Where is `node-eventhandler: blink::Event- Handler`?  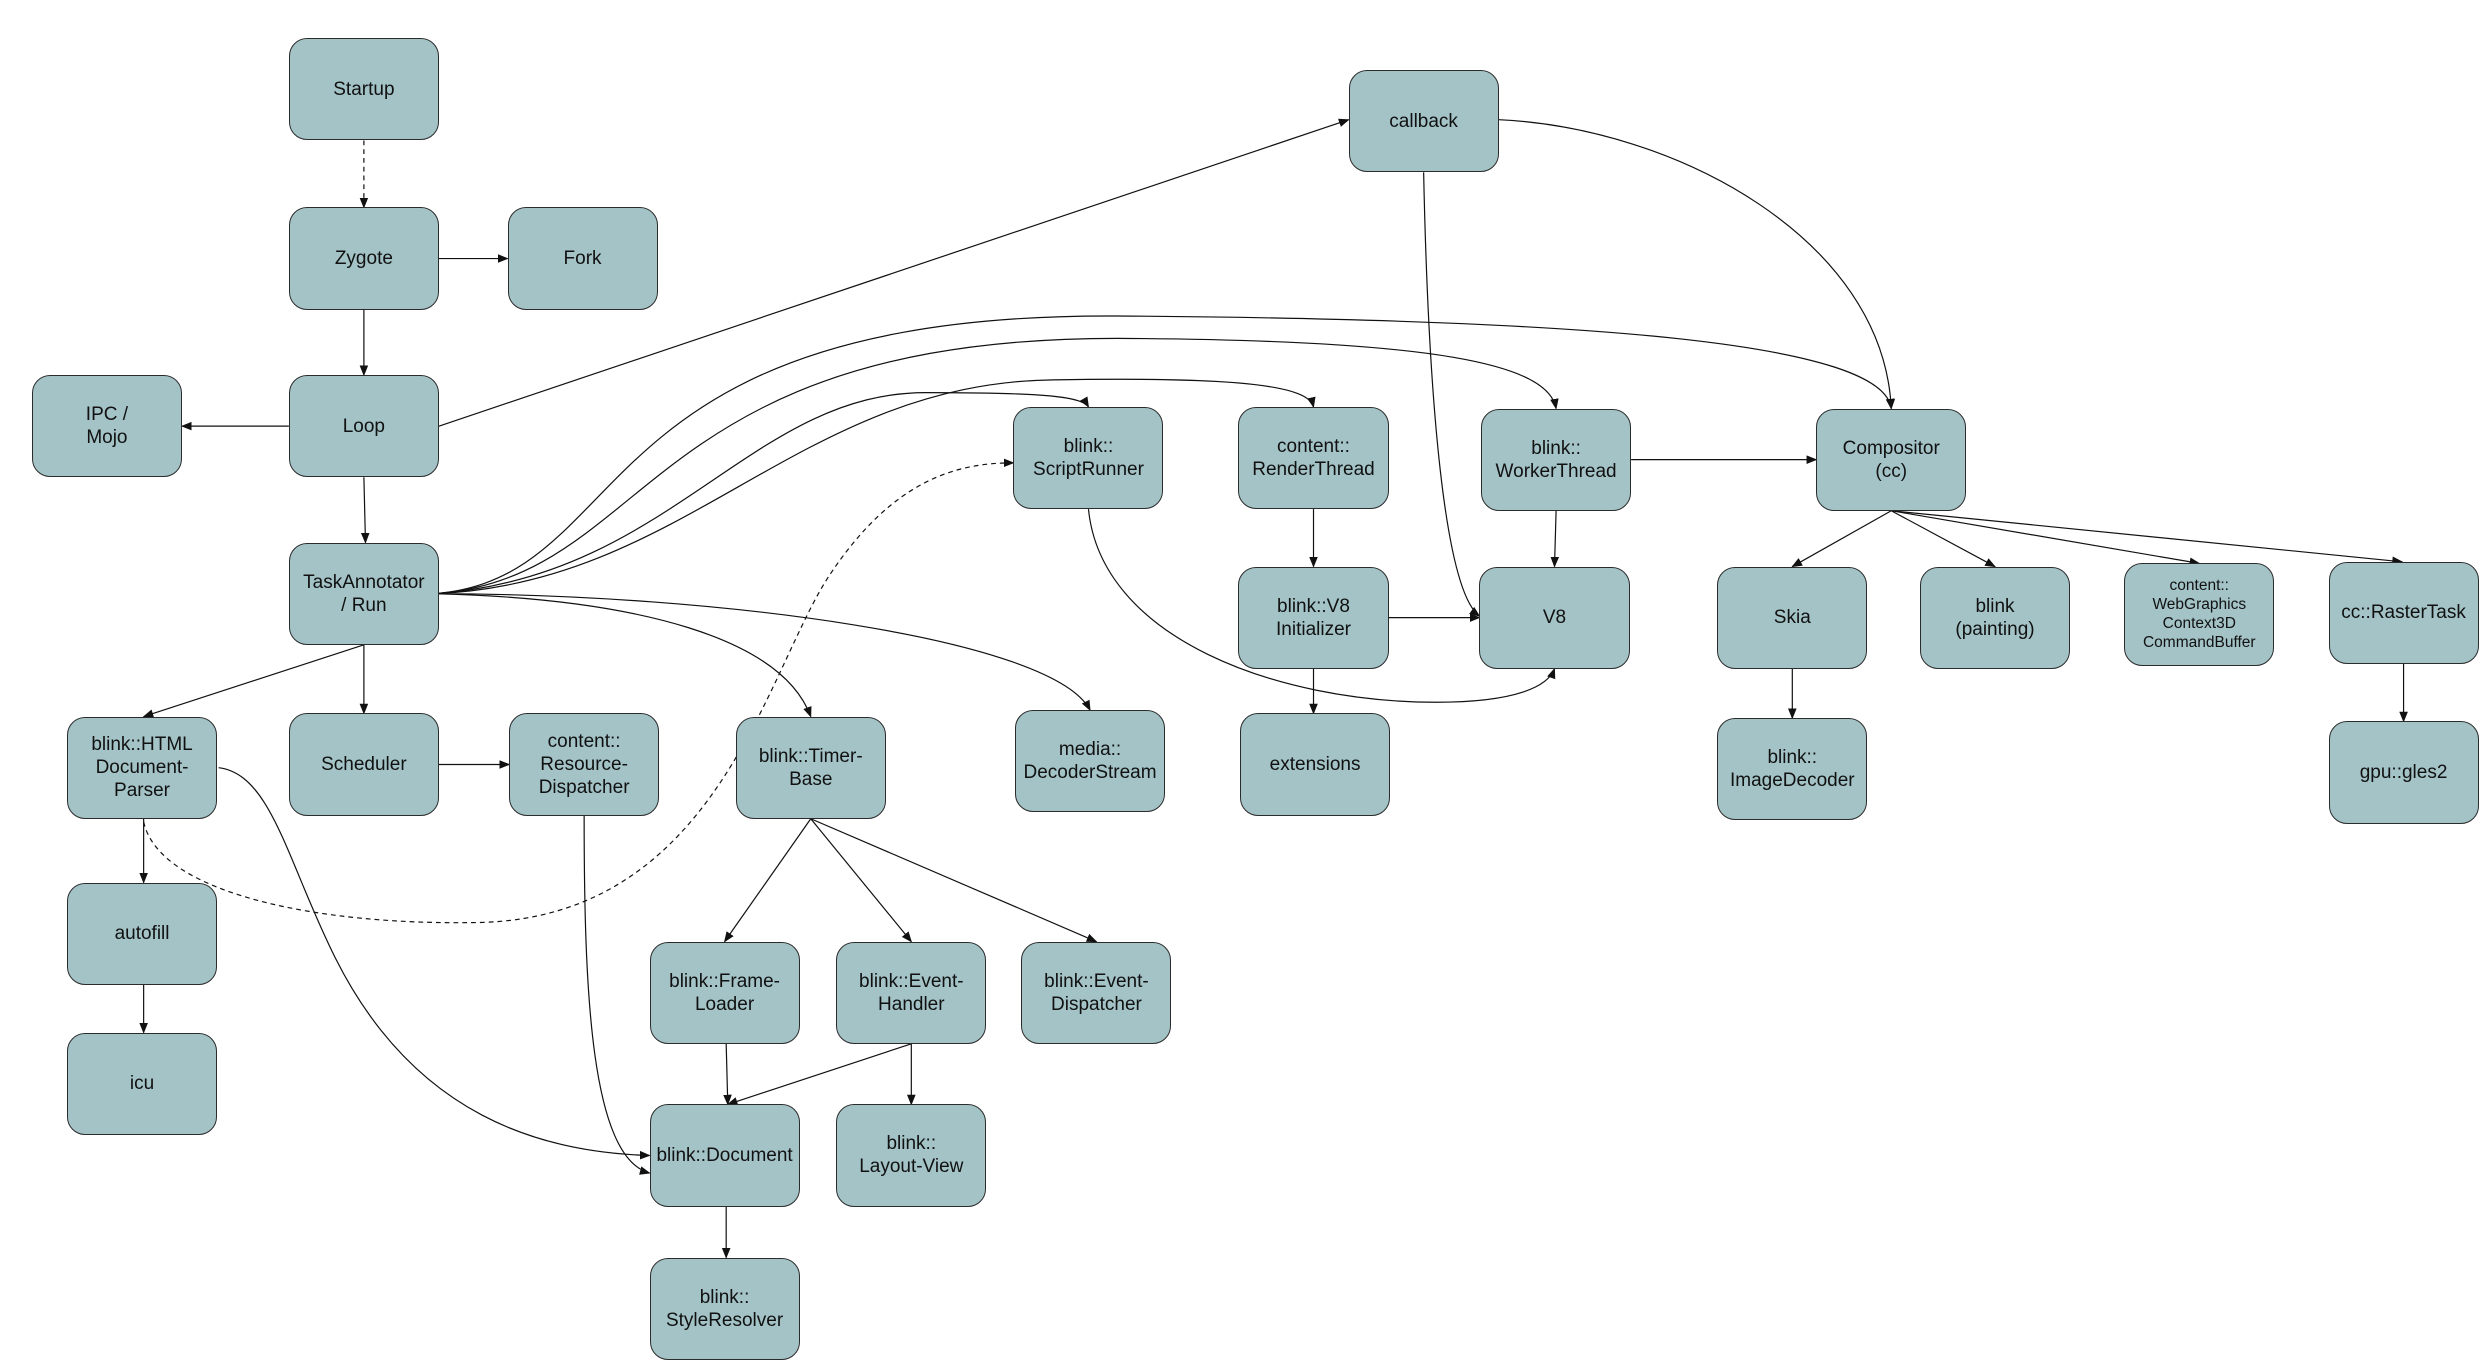
node-eventhandler: blink::Event- Handler is located at coordinates (911, 992).